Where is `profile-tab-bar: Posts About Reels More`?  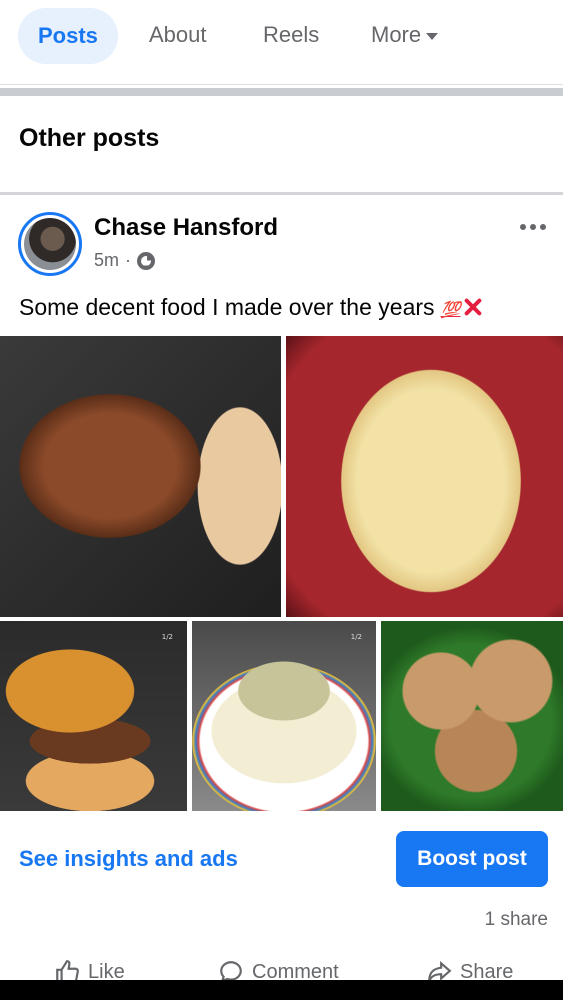
profile-tab-bar: Posts About Reels More is located at coordinates (281, 42).